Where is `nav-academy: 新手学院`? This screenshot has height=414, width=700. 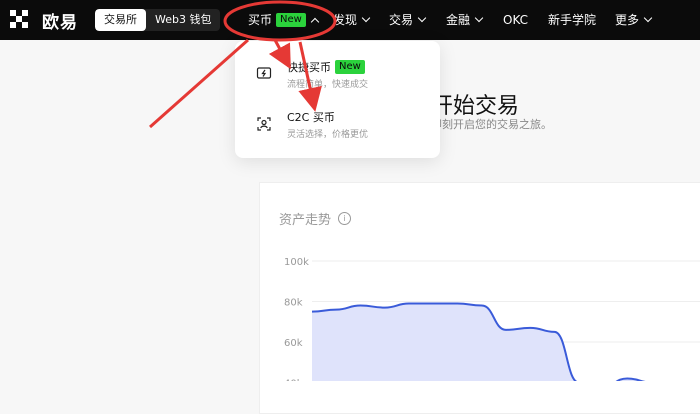
nav-academy: 新手学院 is located at coordinates (572, 20).